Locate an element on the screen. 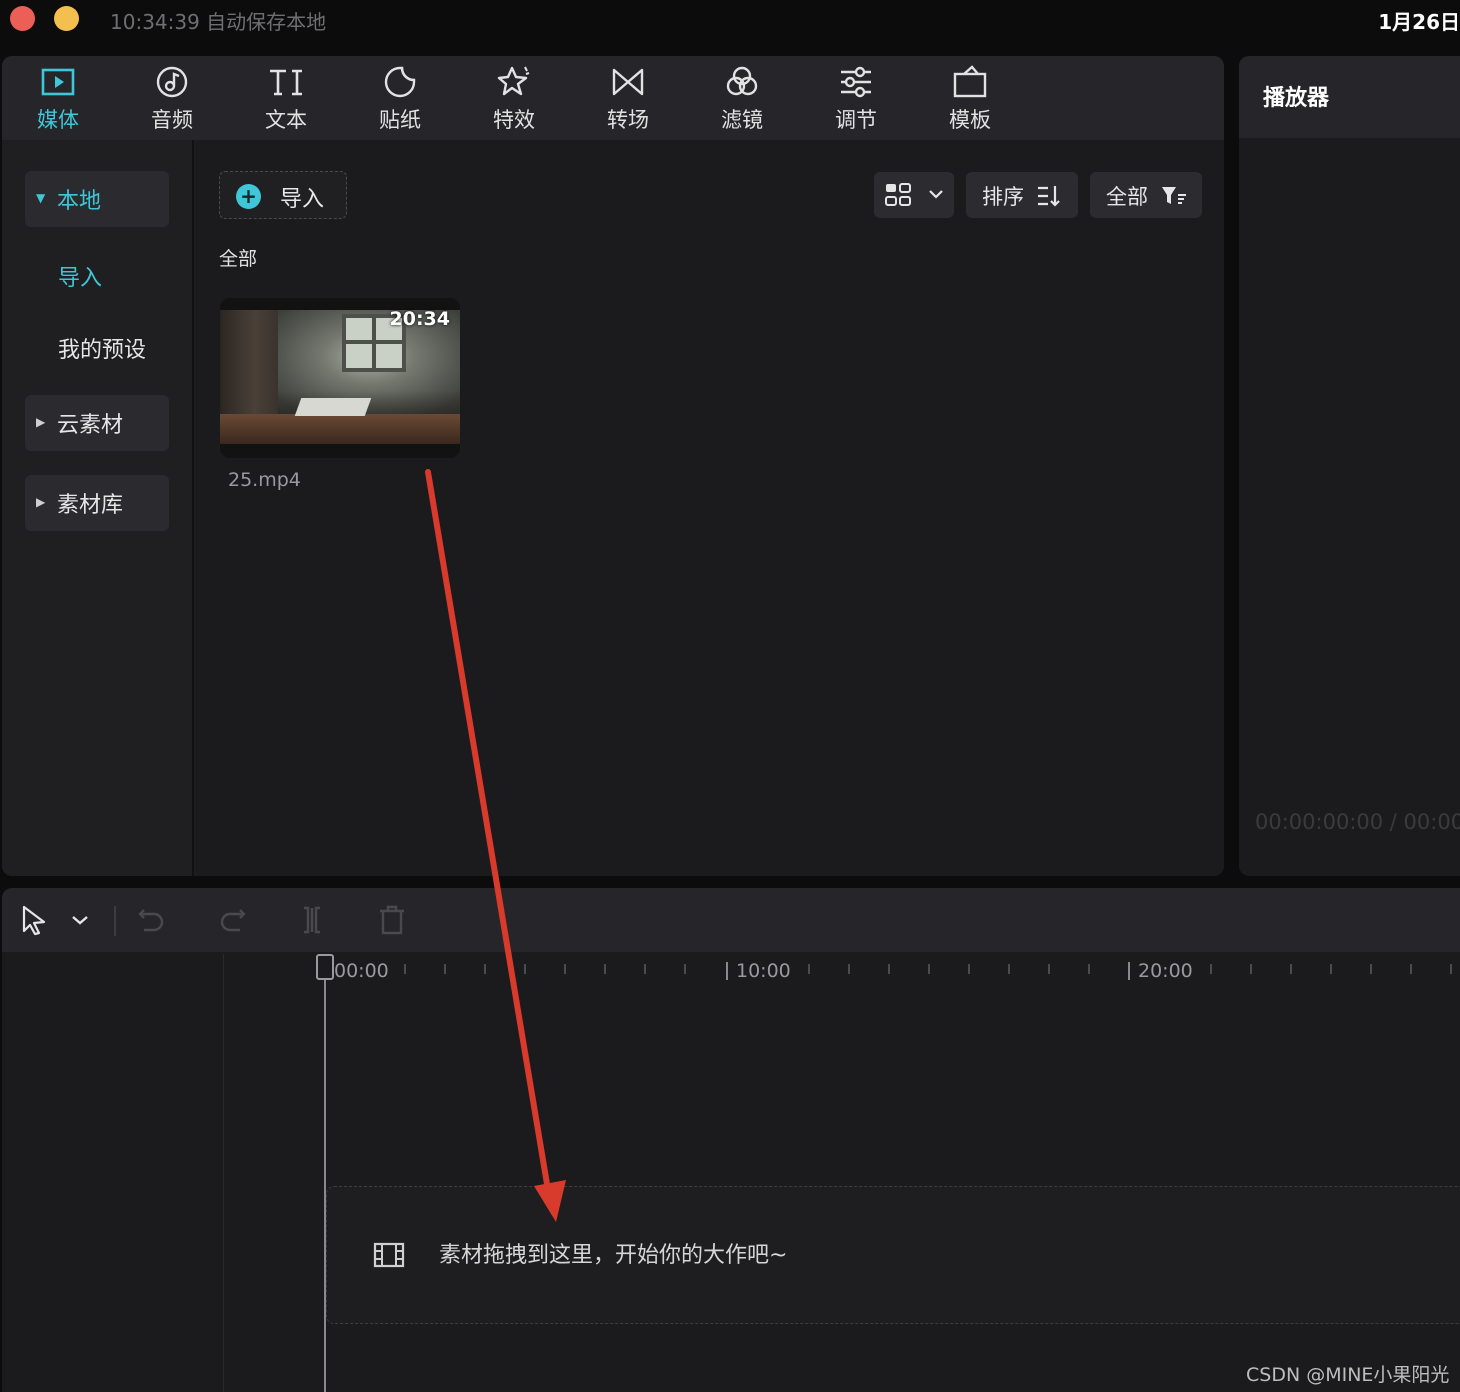 The width and height of the screenshot is (1460, 1392). autosave-status: 10:34:39 自动保存本地 is located at coordinates (218, 22).